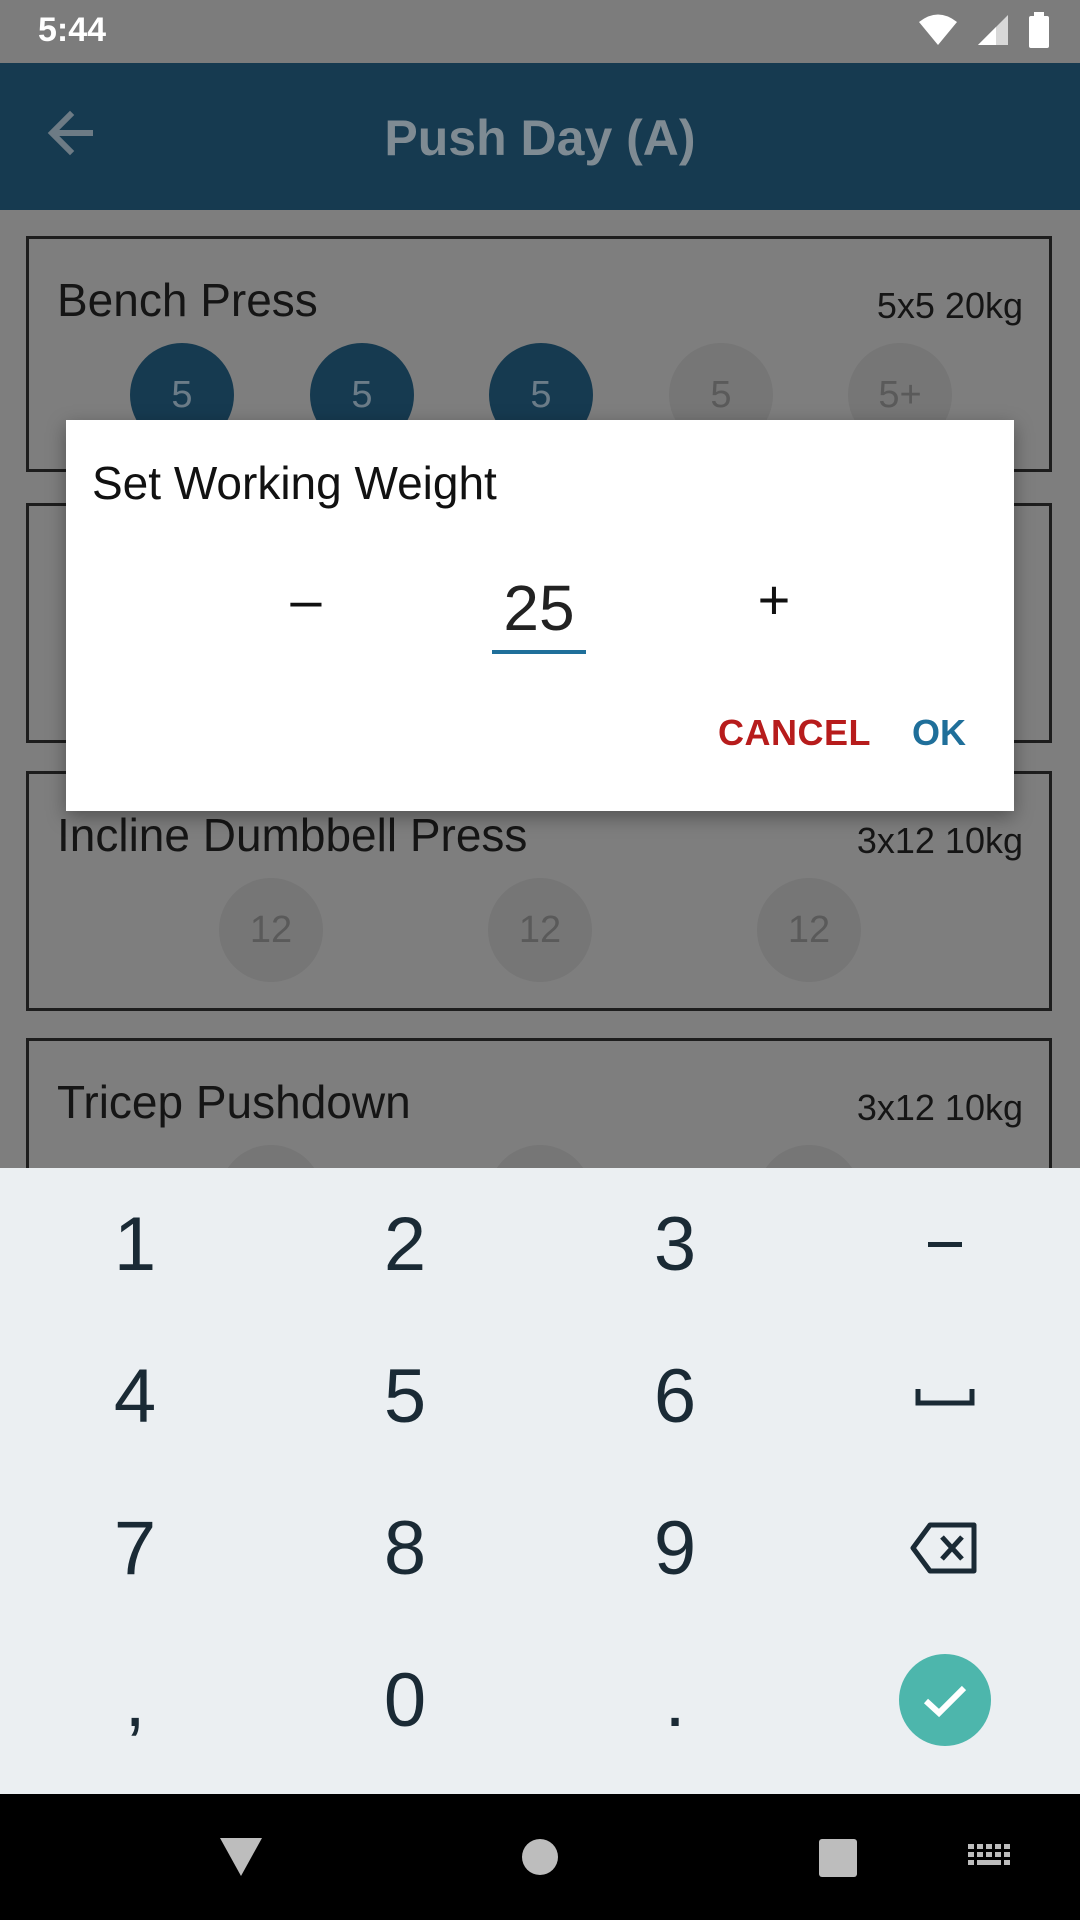  What do you see at coordinates (241, 1857) in the screenshot?
I see `back-triangle-icon` at bounding box center [241, 1857].